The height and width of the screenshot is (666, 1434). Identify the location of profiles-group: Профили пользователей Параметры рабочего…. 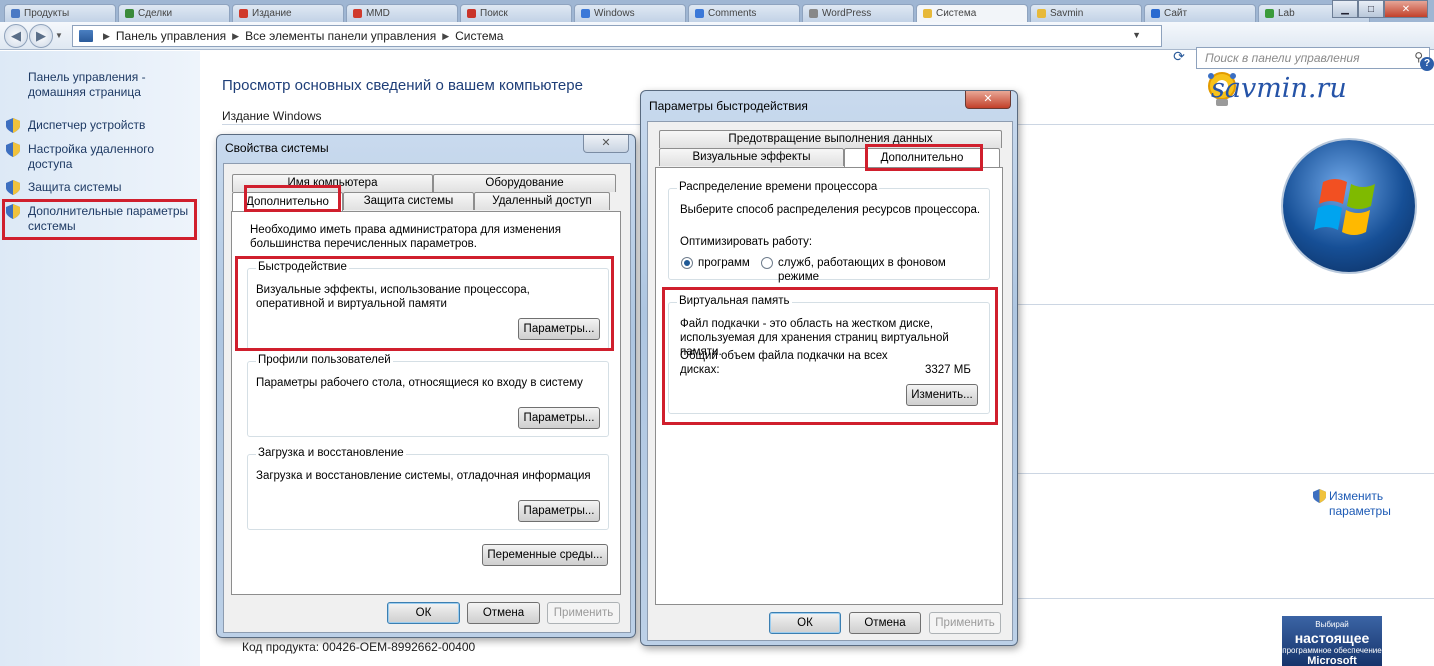
(428, 395).